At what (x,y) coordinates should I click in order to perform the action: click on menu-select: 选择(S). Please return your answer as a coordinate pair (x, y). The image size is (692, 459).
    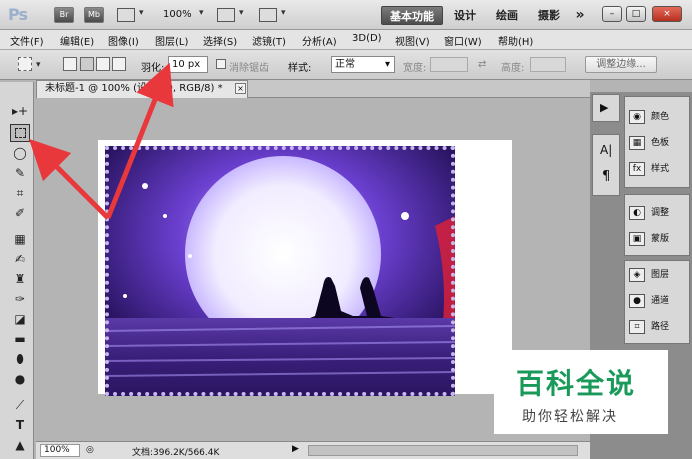
    Looking at the image, I should click on (220, 40).